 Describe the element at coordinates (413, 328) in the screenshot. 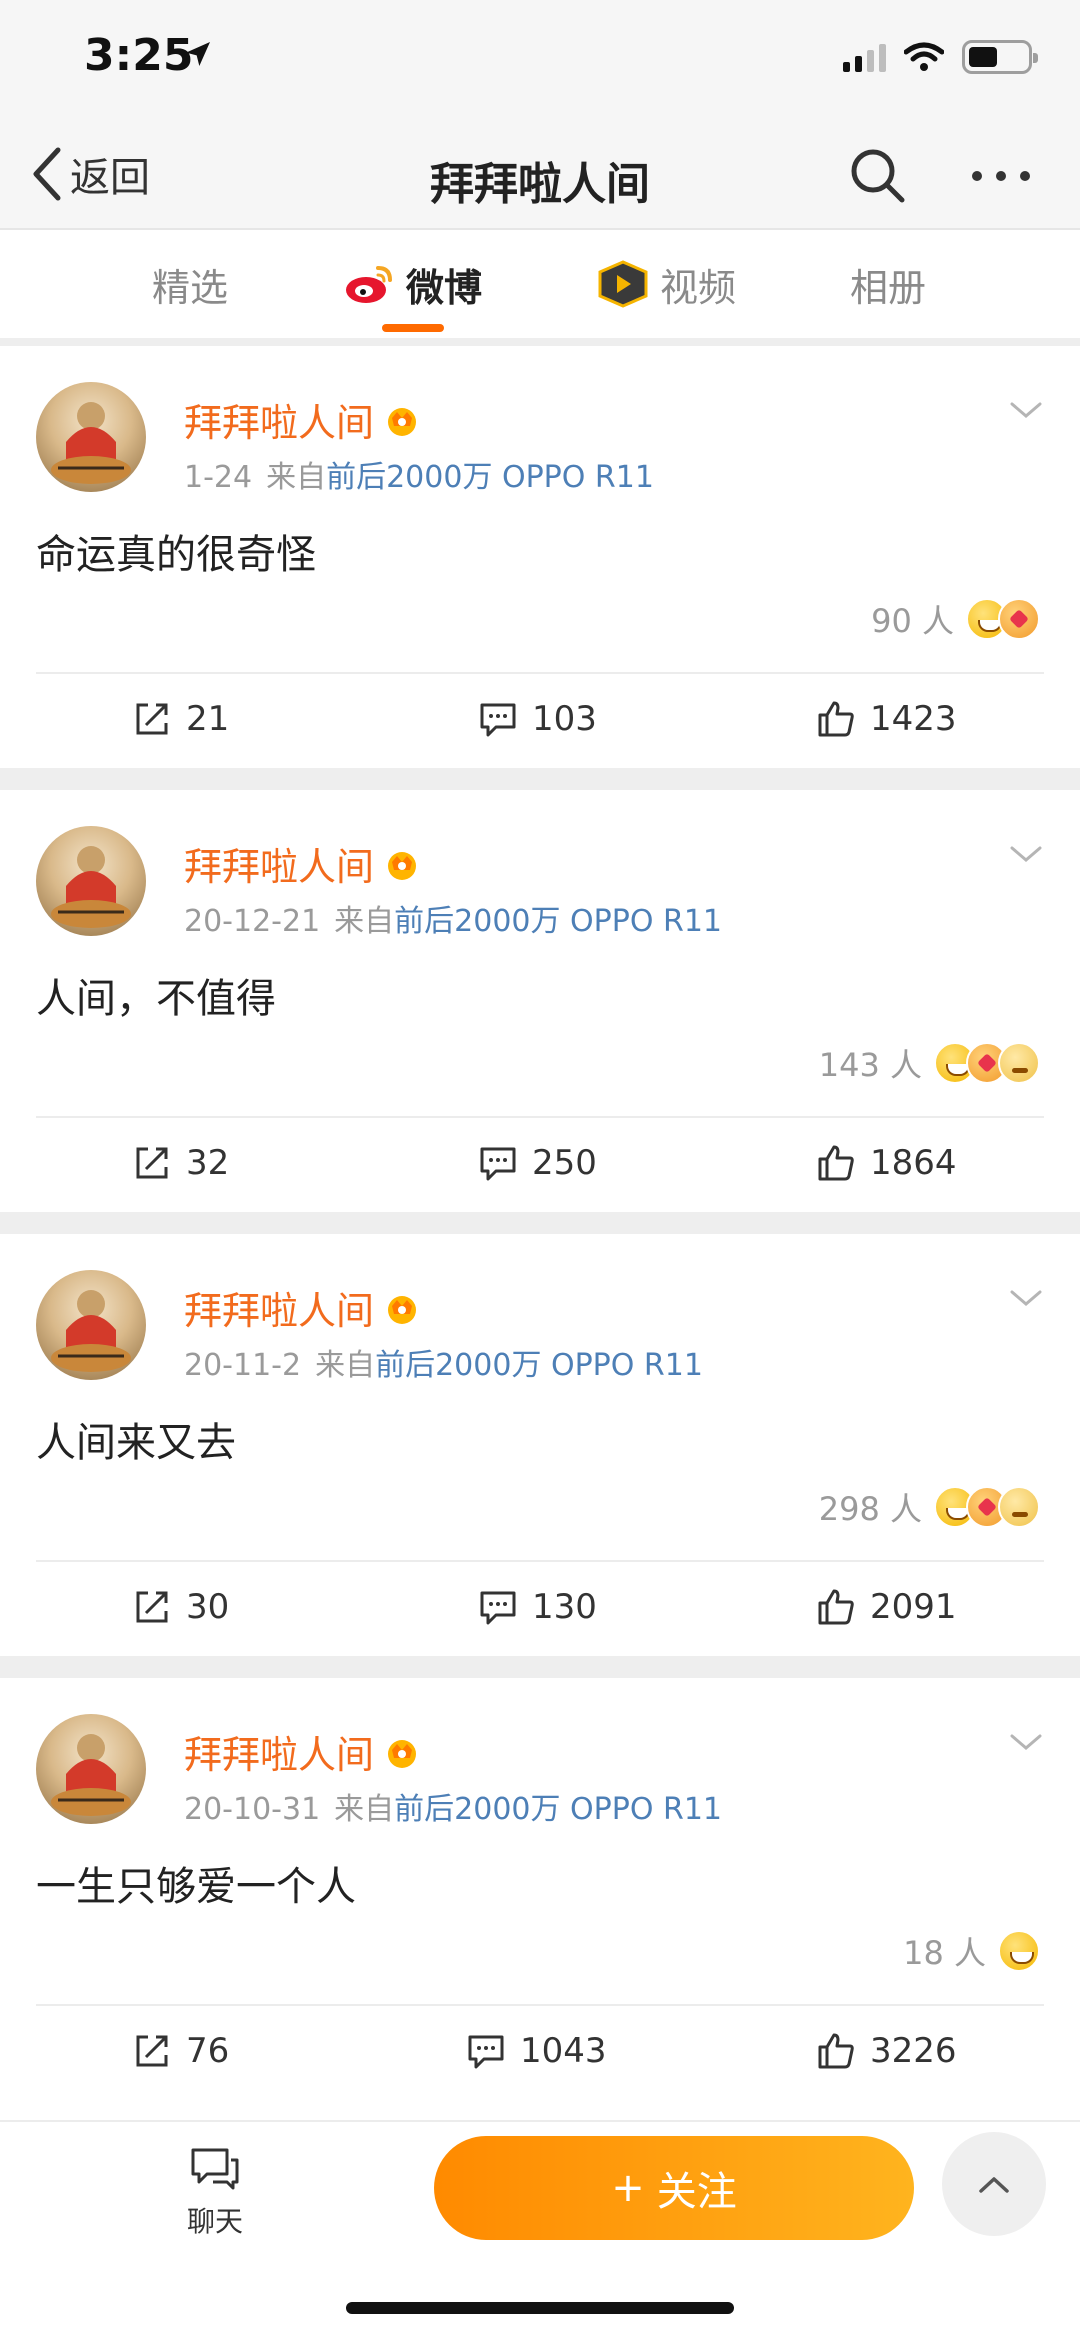

I see `active-tab-indicator` at that location.